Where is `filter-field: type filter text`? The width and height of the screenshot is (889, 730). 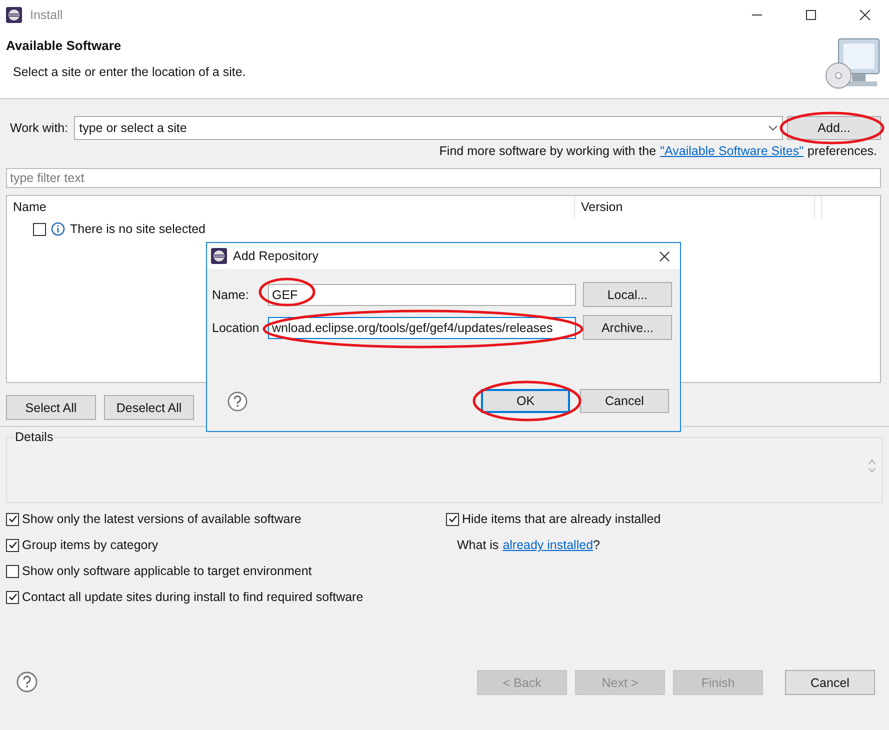 filter-field: type filter text is located at coordinates (443, 178).